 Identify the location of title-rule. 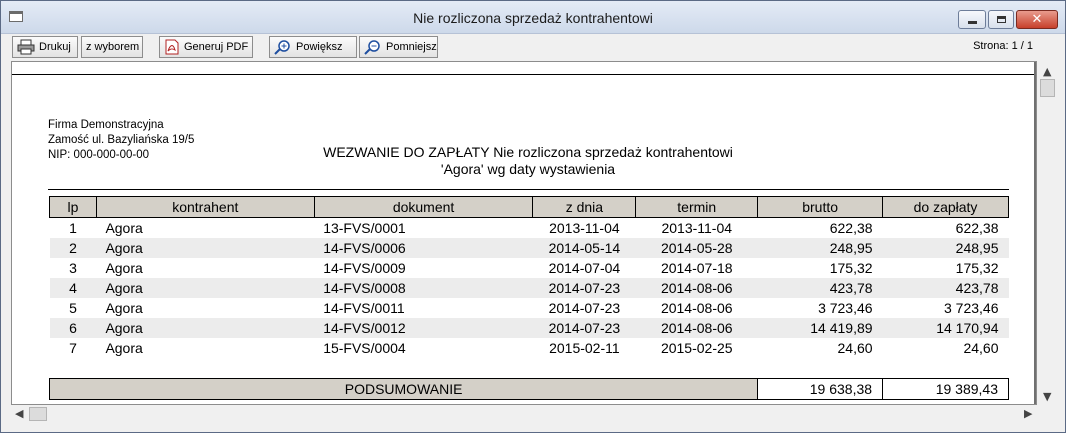
(528, 189).